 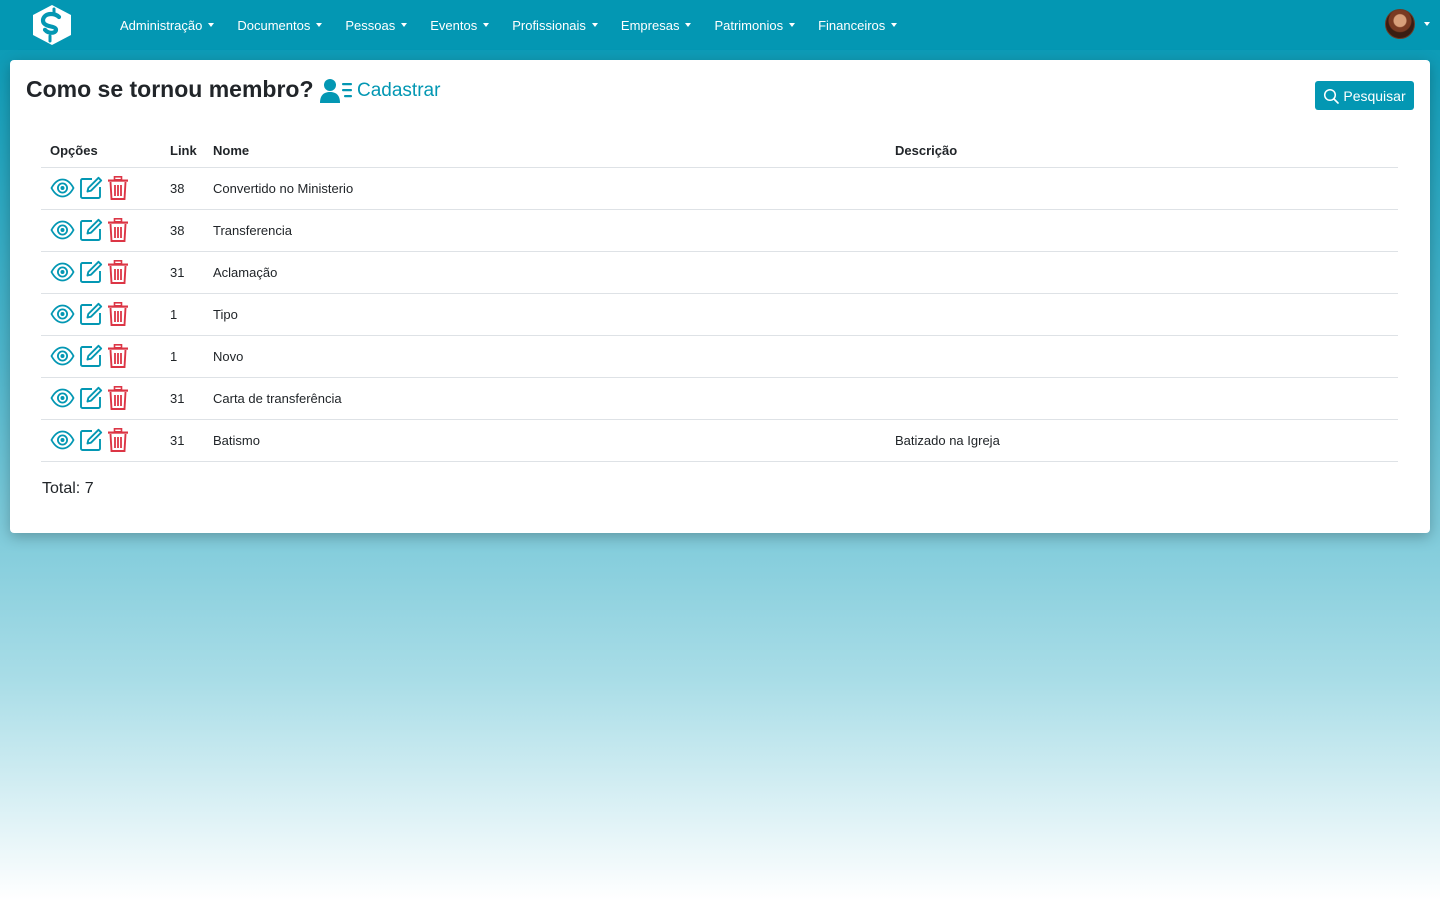 What do you see at coordinates (545, 314) in the screenshot?
I see `cell-nome: Tipo` at bounding box center [545, 314].